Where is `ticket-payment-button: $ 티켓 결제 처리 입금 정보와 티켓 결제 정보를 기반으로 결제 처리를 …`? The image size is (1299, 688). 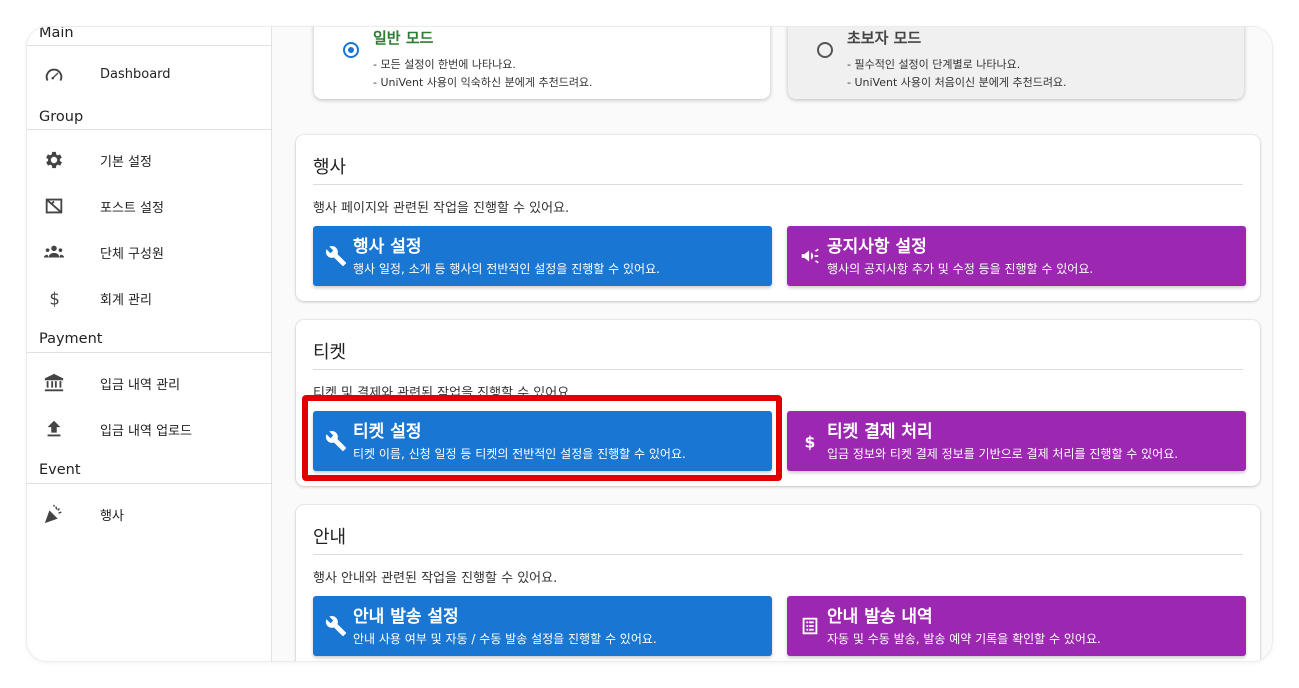 ticket-payment-button: $ 티켓 결제 처리 입금 정보와 티켓 결제 정보를 기반으로 결제 처리를 … is located at coordinates (1016, 441).